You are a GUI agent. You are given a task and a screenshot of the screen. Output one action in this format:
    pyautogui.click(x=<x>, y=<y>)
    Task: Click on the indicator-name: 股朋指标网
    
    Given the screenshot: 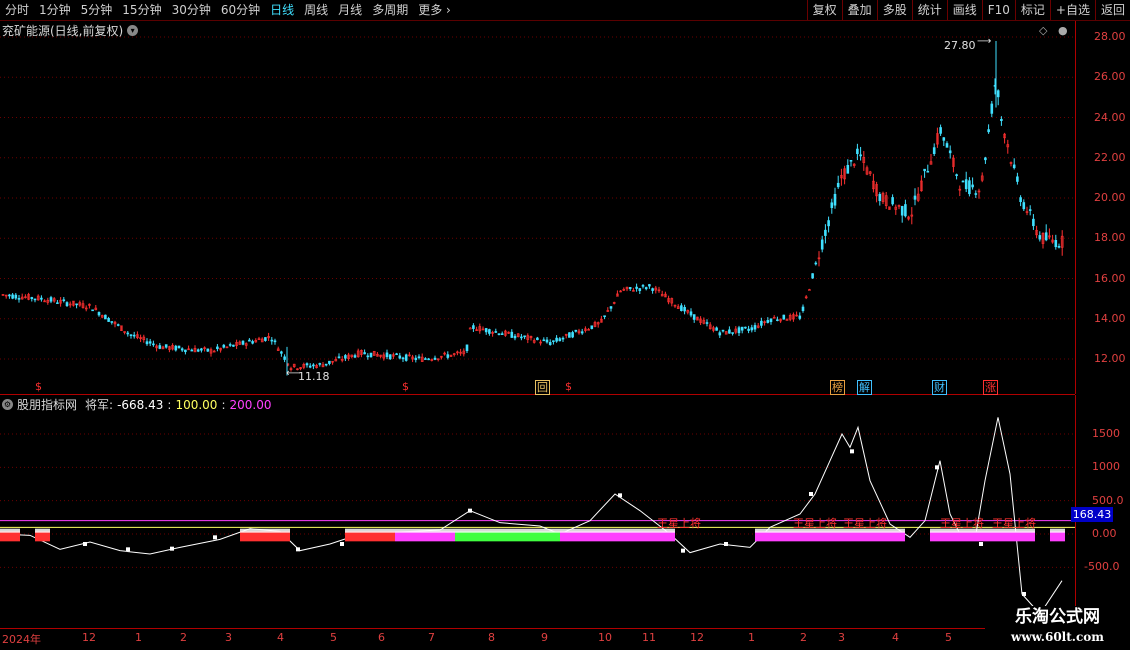 What is the action you would take?
    pyautogui.click(x=47, y=405)
    